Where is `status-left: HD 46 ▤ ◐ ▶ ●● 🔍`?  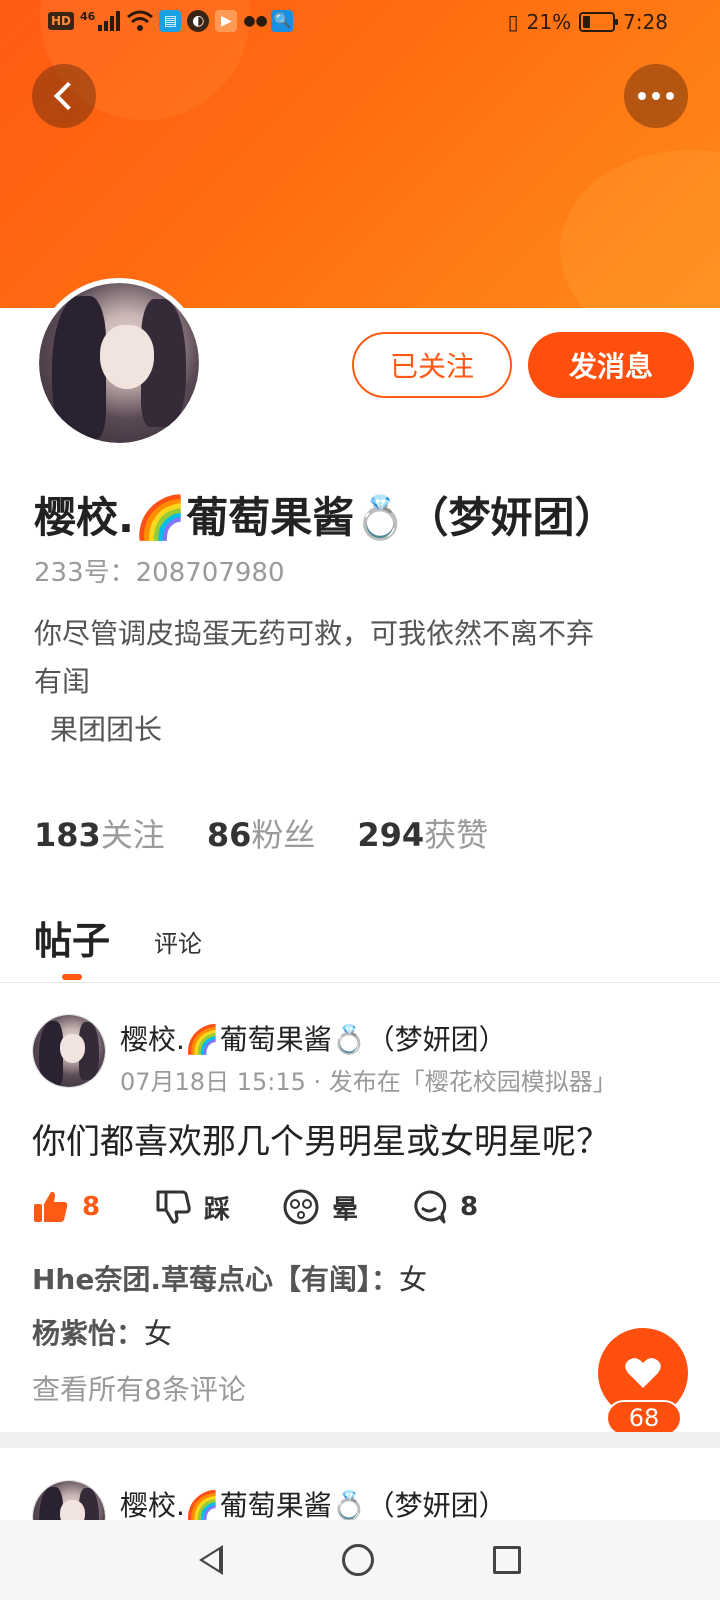
status-left: HD 46 ▤ ◐ ▶ ●● 🔍 is located at coordinates (171, 21).